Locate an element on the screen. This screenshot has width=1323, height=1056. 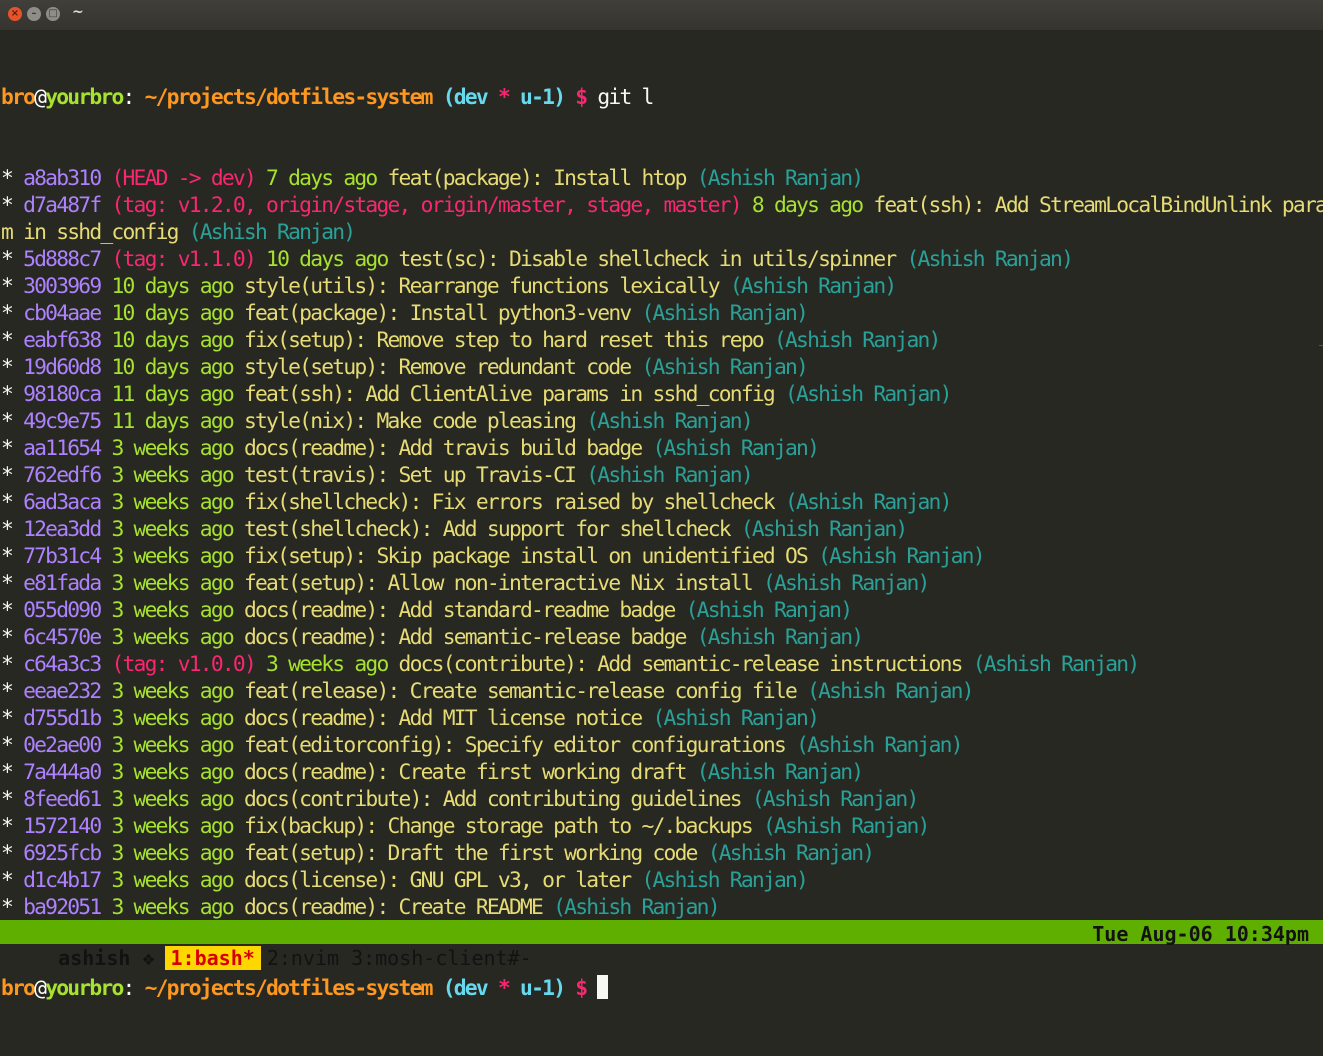
commit-hash: cb04aae is located at coordinates (62, 313).